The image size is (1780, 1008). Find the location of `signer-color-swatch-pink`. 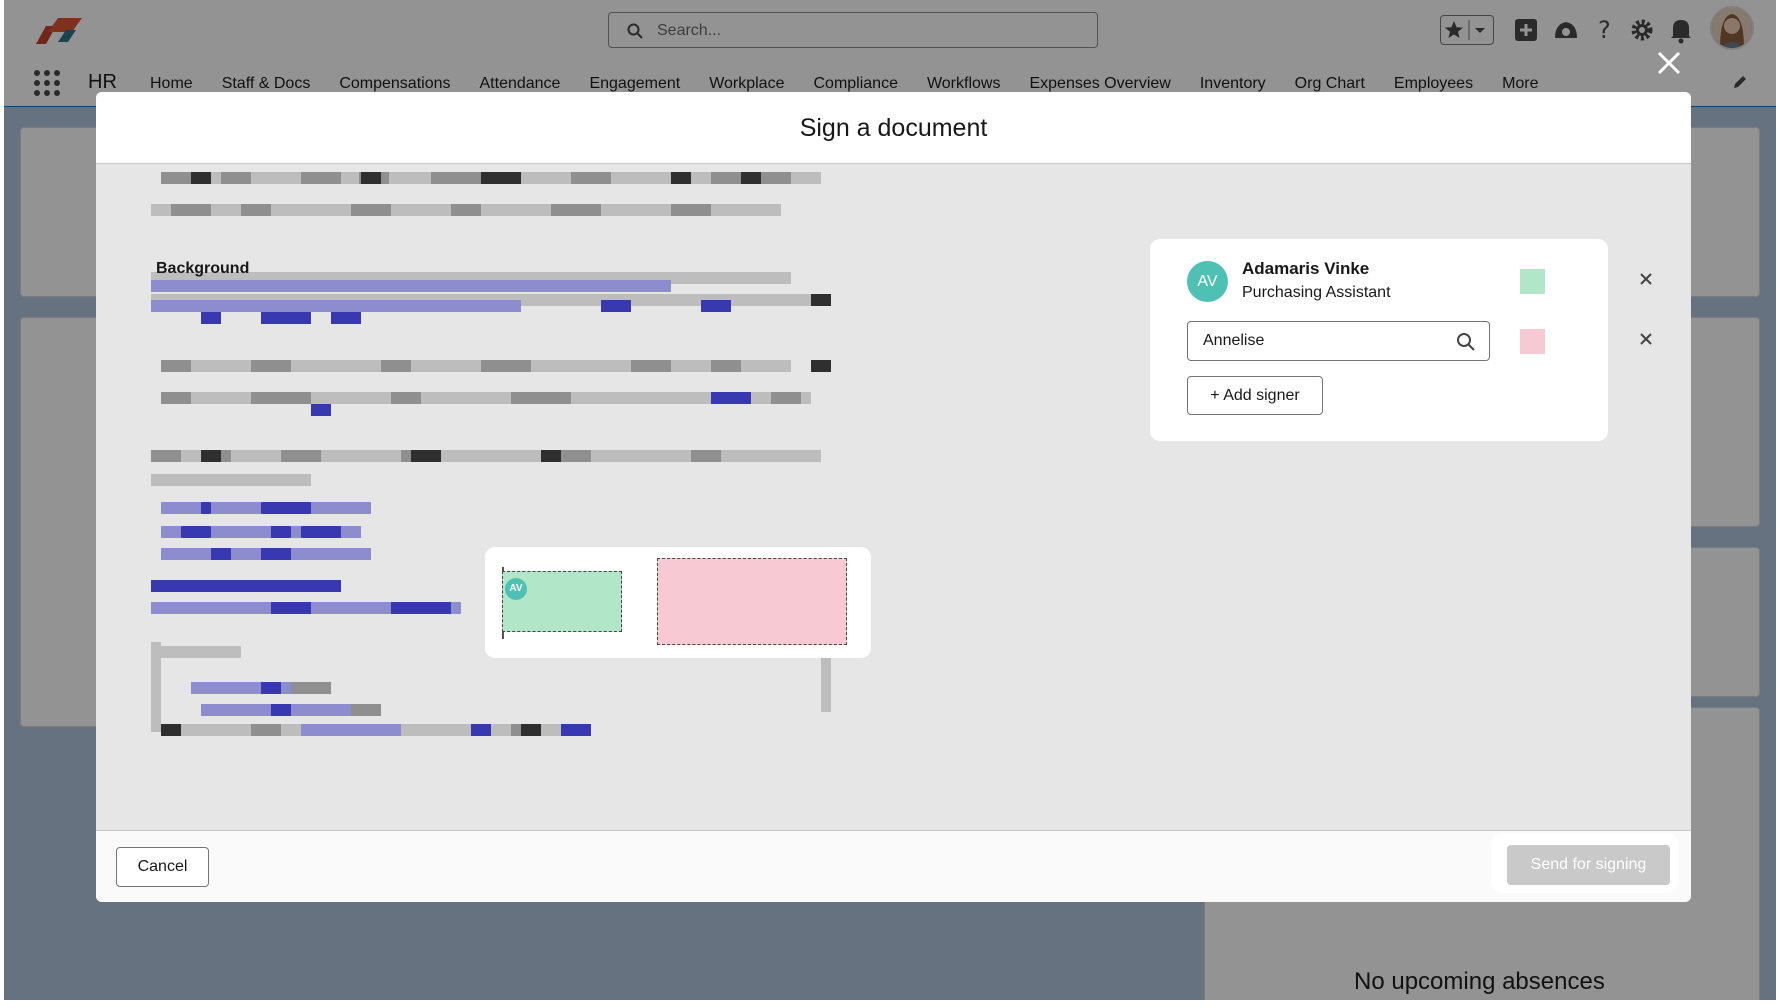

signer-color-swatch-pink is located at coordinates (1532, 341).